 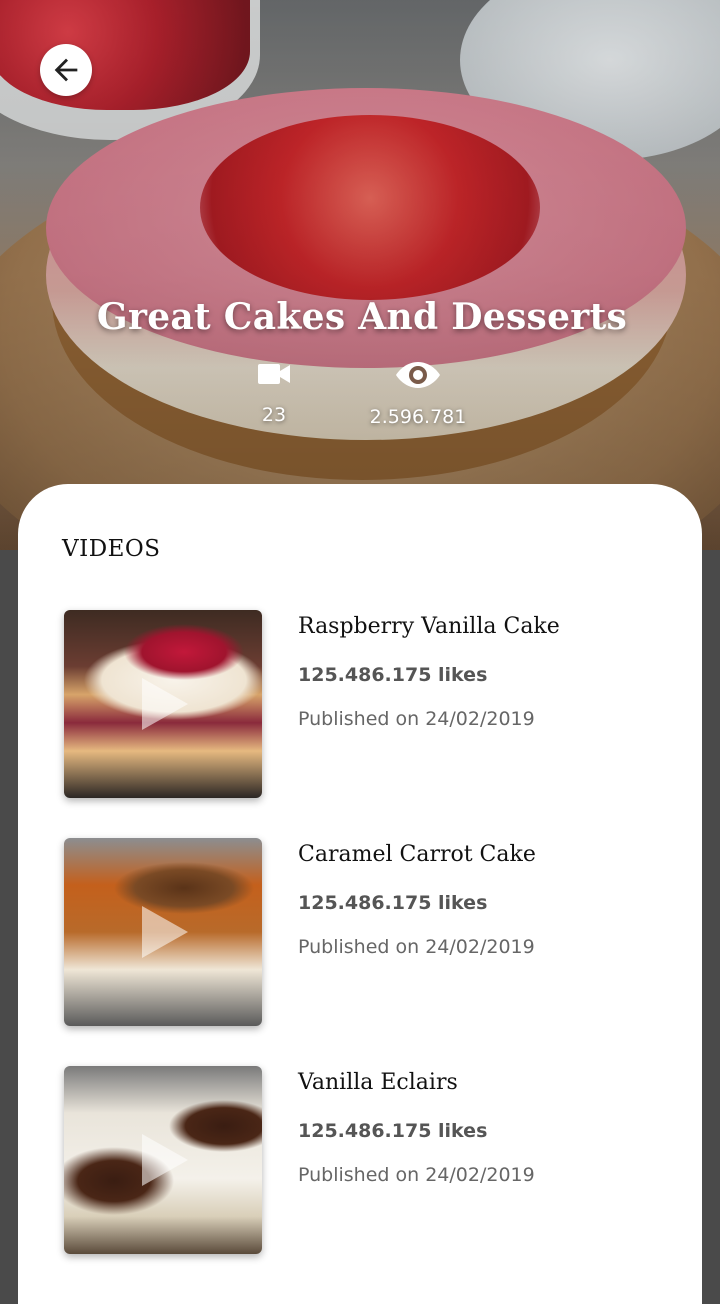 I want to click on video-title: Vanilla Eclairs, so click(x=378, y=1082).